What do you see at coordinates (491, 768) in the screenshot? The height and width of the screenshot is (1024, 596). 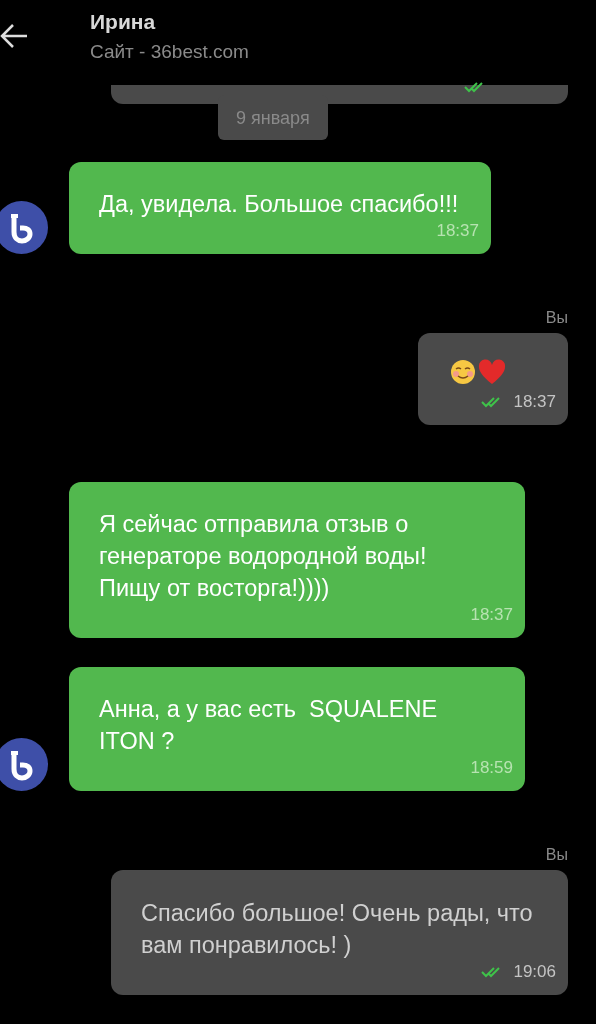 I see `message-time: 18:59` at bounding box center [491, 768].